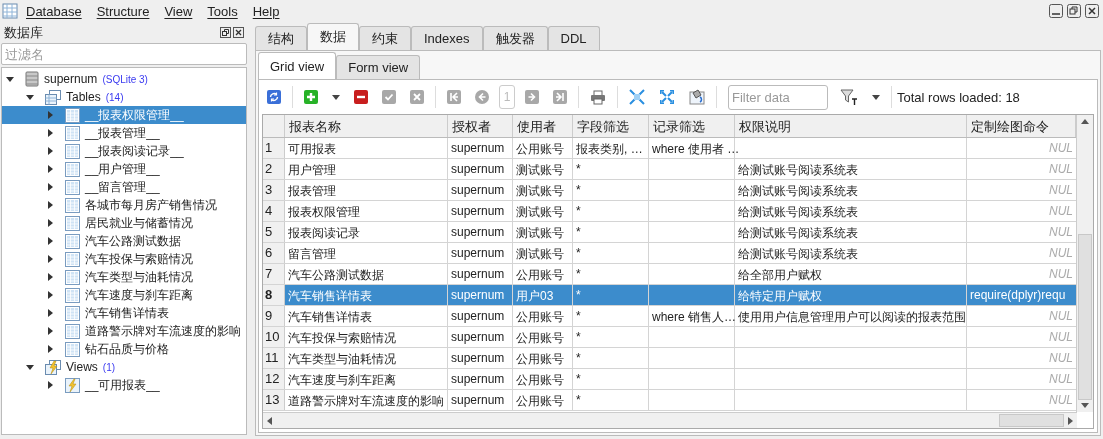 The width and height of the screenshot is (1103, 439). Describe the element at coordinates (274, 295) in the screenshot. I see `row-number: 8` at that location.